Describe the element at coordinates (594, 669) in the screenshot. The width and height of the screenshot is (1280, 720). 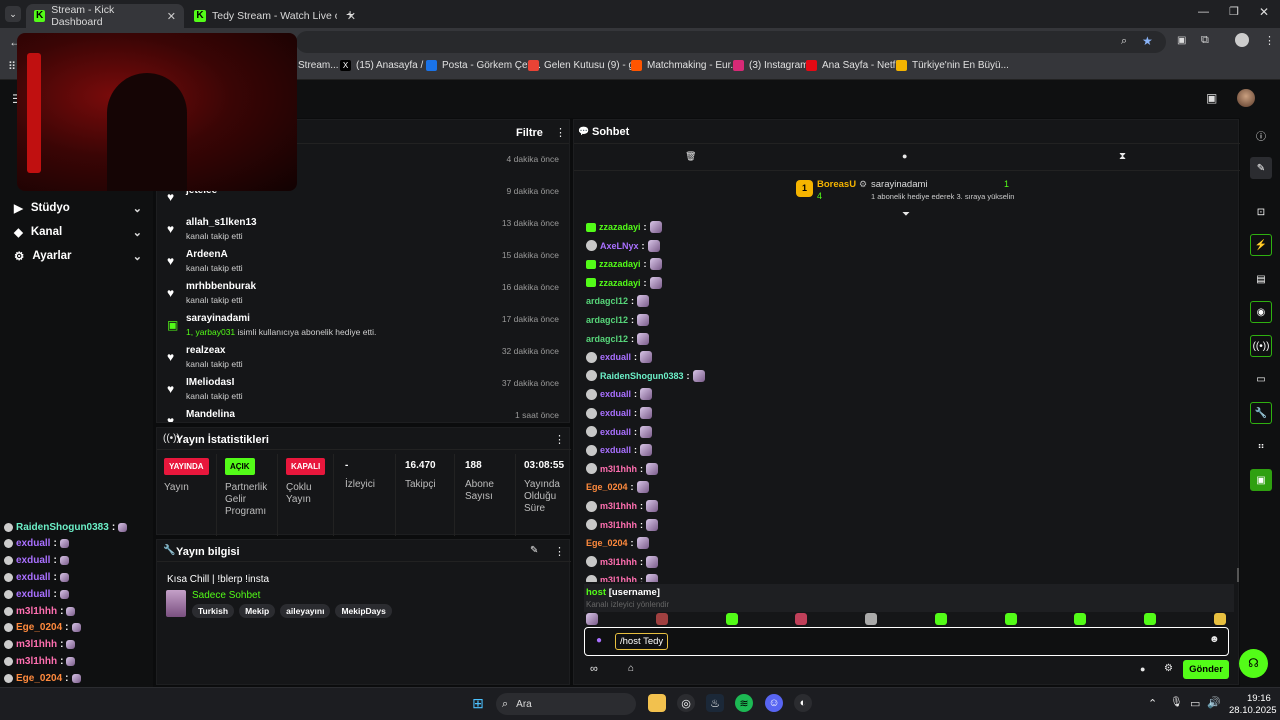
I see `infinity-icon: ∞` at that location.